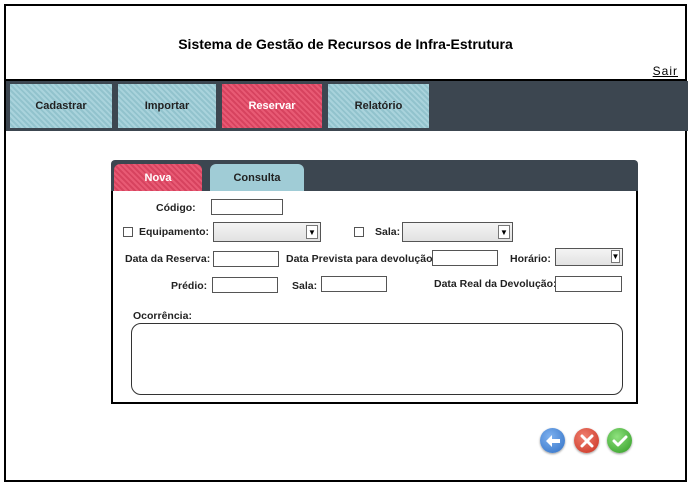 Image resolution: width=695 pixels, height=488 pixels. What do you see at coordinates (189, 286) in the screenshot?
I see `predio-label: Prédio:` at bounding box center [189, 286].